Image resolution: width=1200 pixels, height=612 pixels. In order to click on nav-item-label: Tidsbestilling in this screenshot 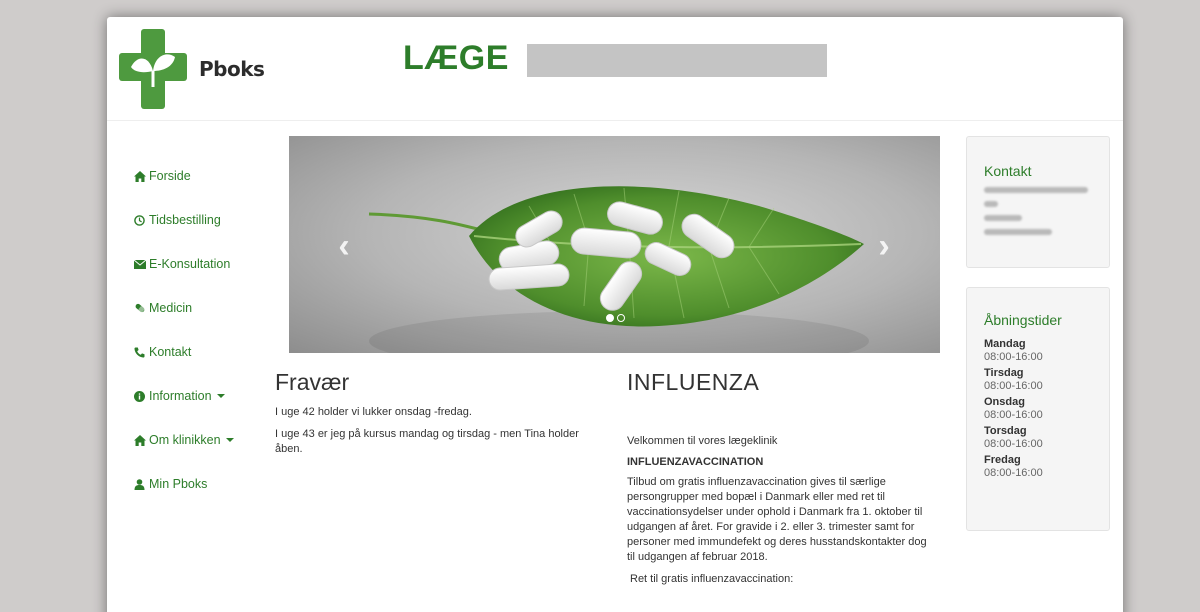, I will do `click(185, 220)`.